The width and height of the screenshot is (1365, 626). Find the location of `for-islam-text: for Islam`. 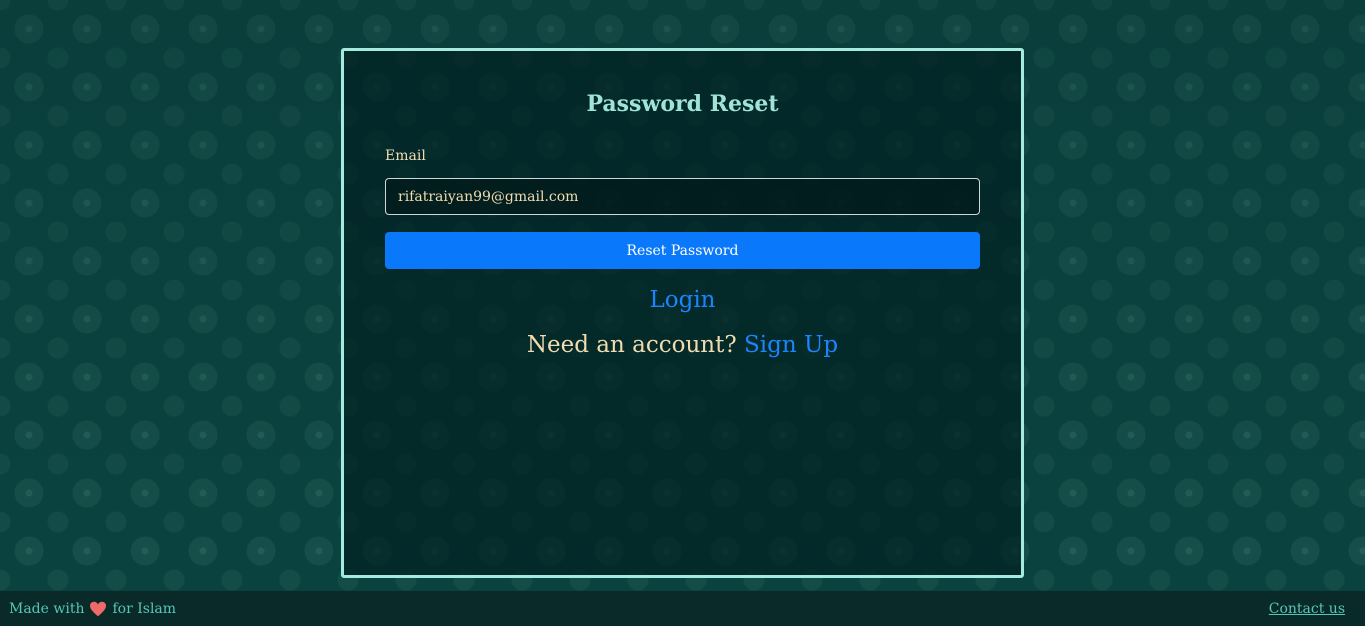

for-islam-text: for Islam is located at coordinates (144, 609).